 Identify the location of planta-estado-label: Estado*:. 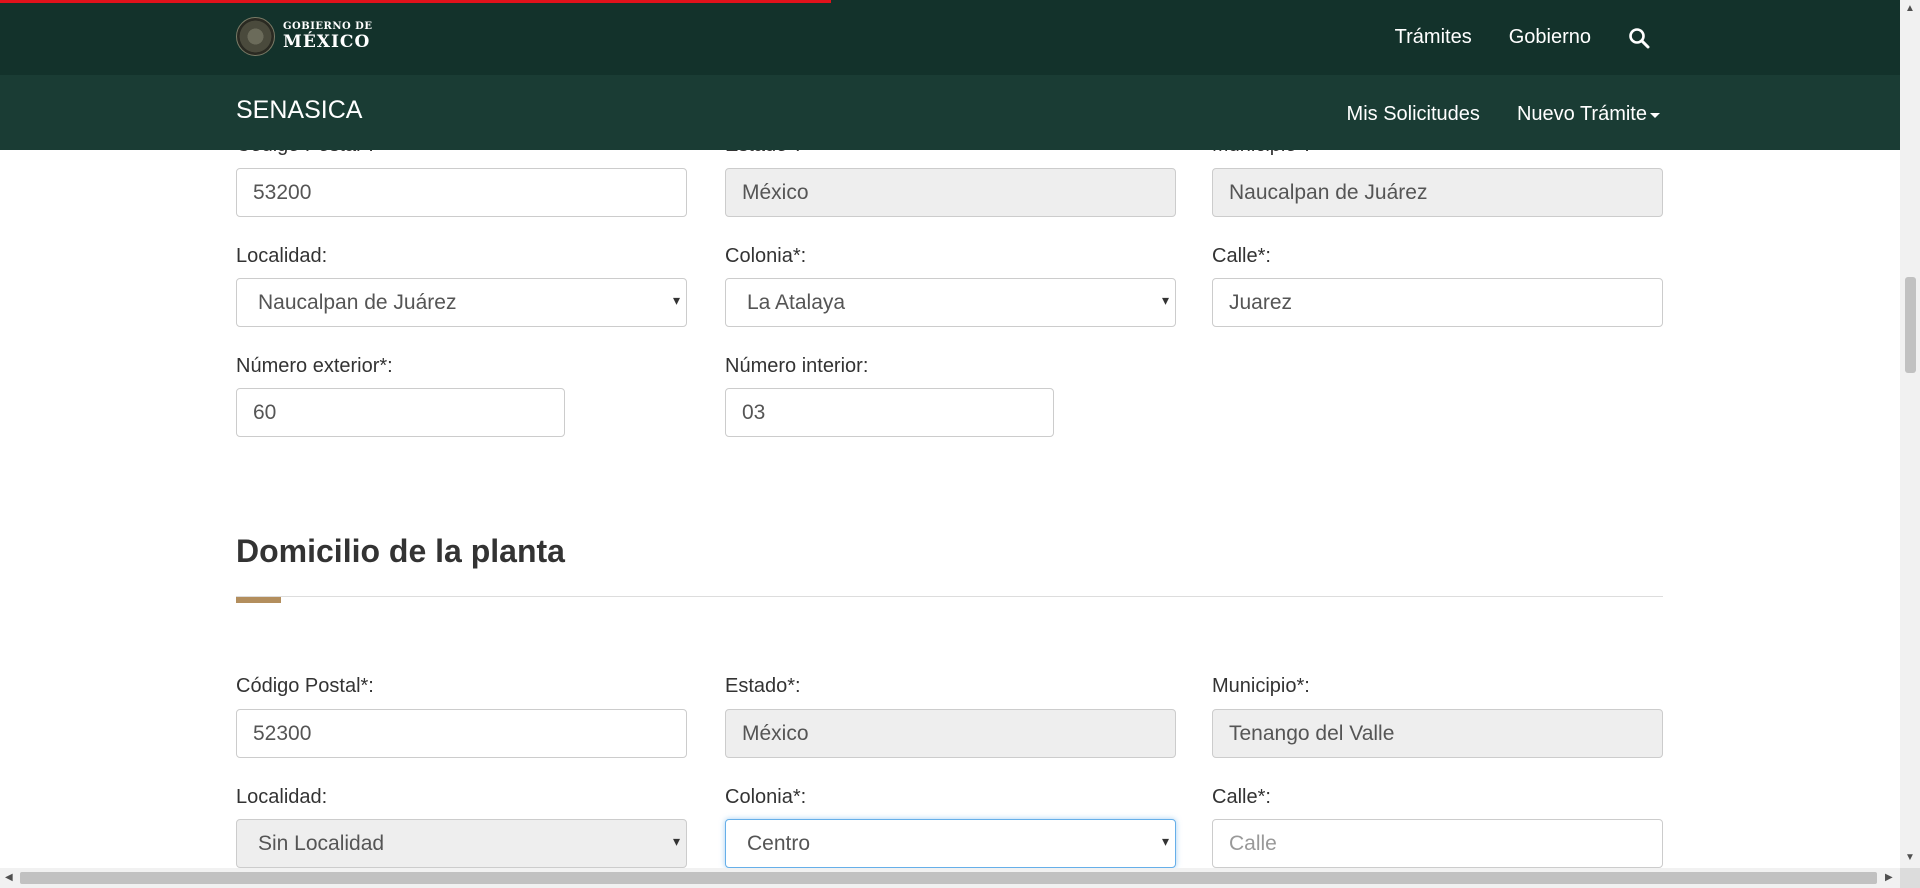
(763, 686).